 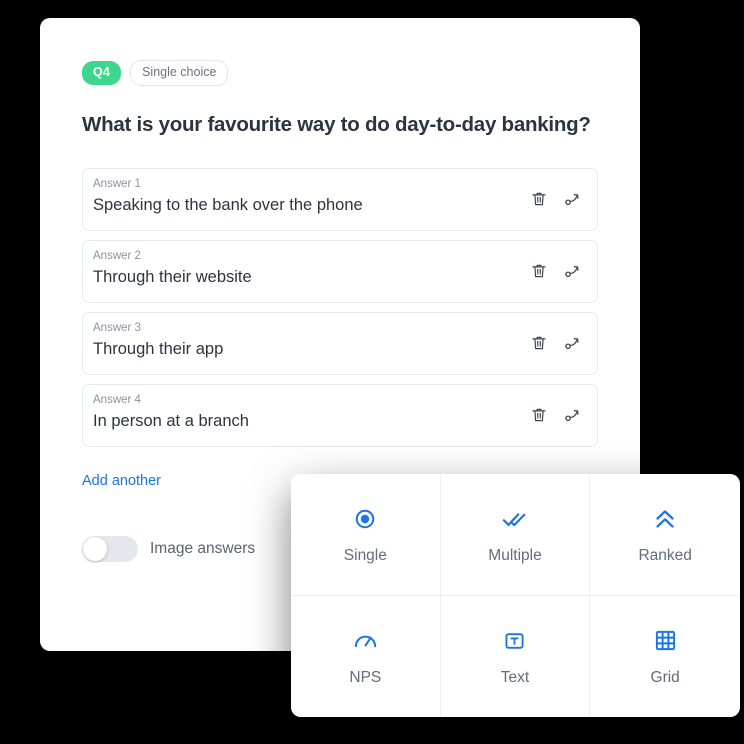 What do you see at coordinates (365, 677) in the screenshot?
I see `type-option-label: NPS` at bounding box center [365, 677].